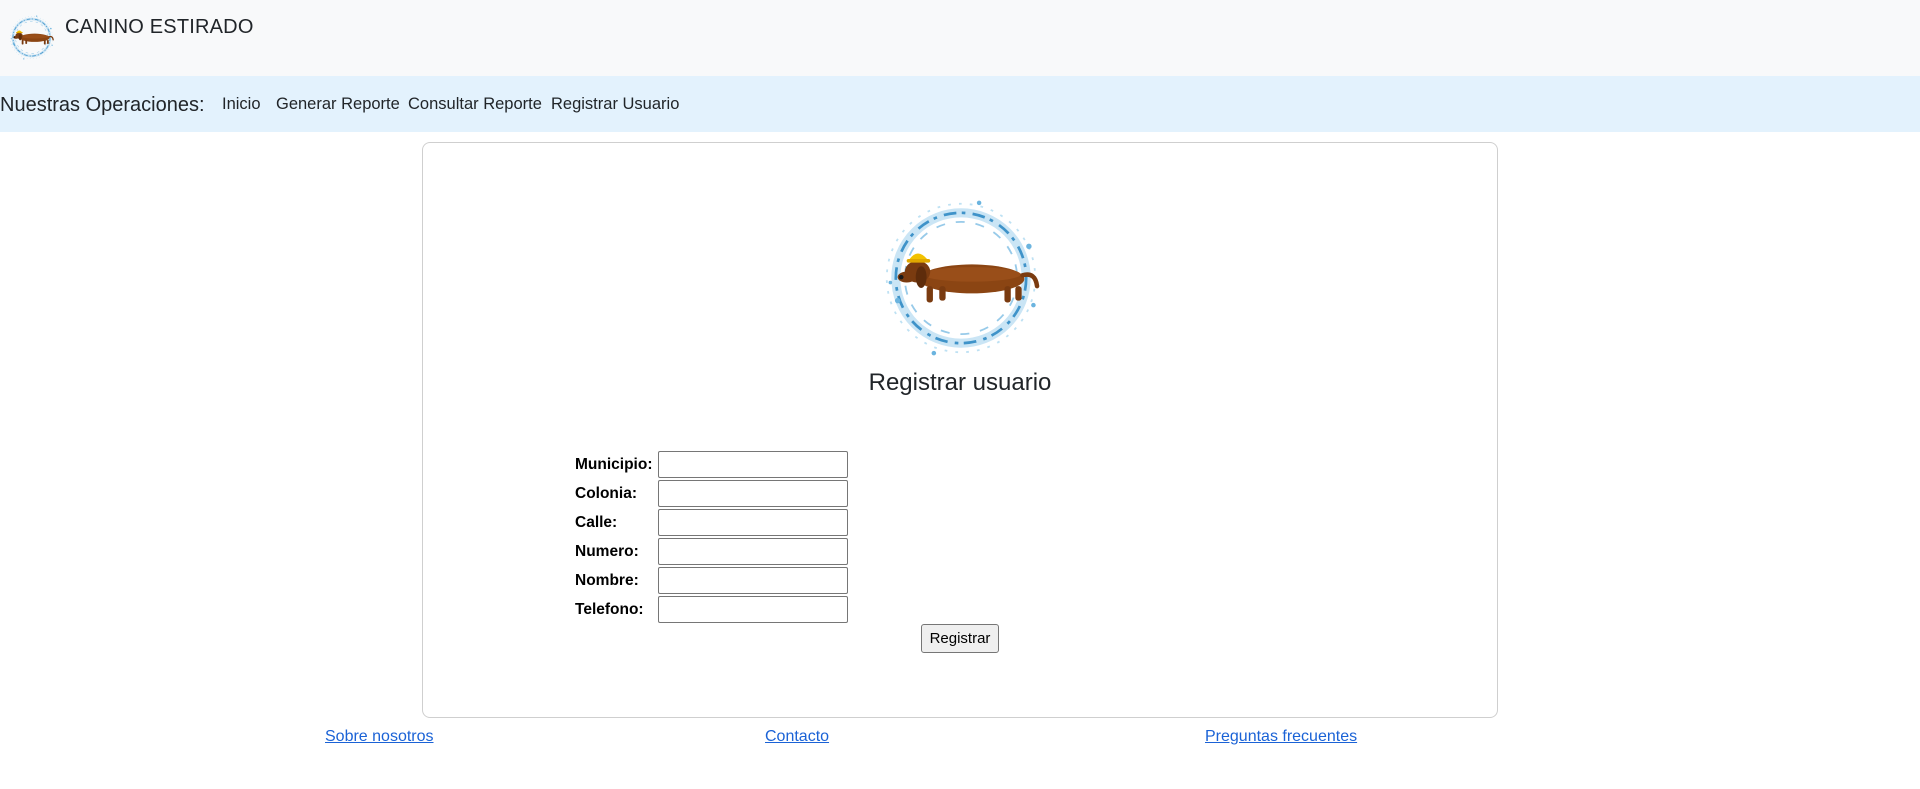 Image resolution: width=1920 pixels, height=789 pixels. What do you see at coordinates (960, 382) in the screenshot?
I see `page-title: Registrar usuario` at bounding box center [960, 382].